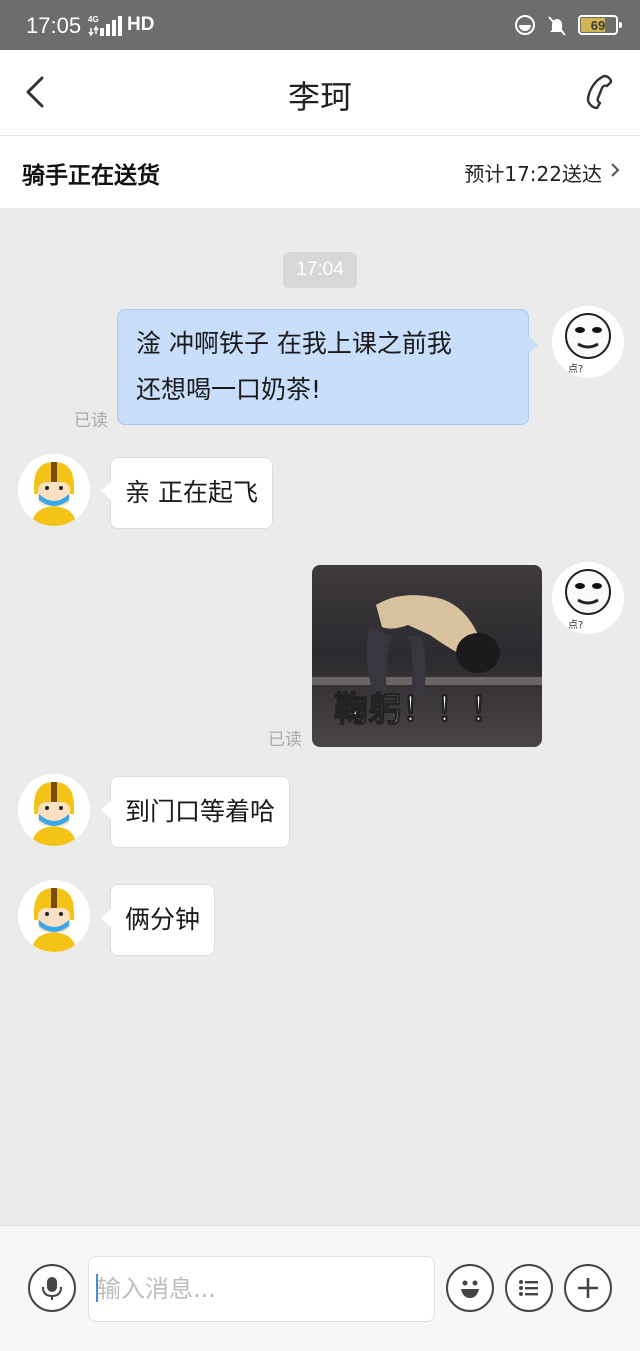  What do you see at coordinates (525, 25) in the screenshot?
I see `do-not-disturb-icon` at bounding box center [525, 25].